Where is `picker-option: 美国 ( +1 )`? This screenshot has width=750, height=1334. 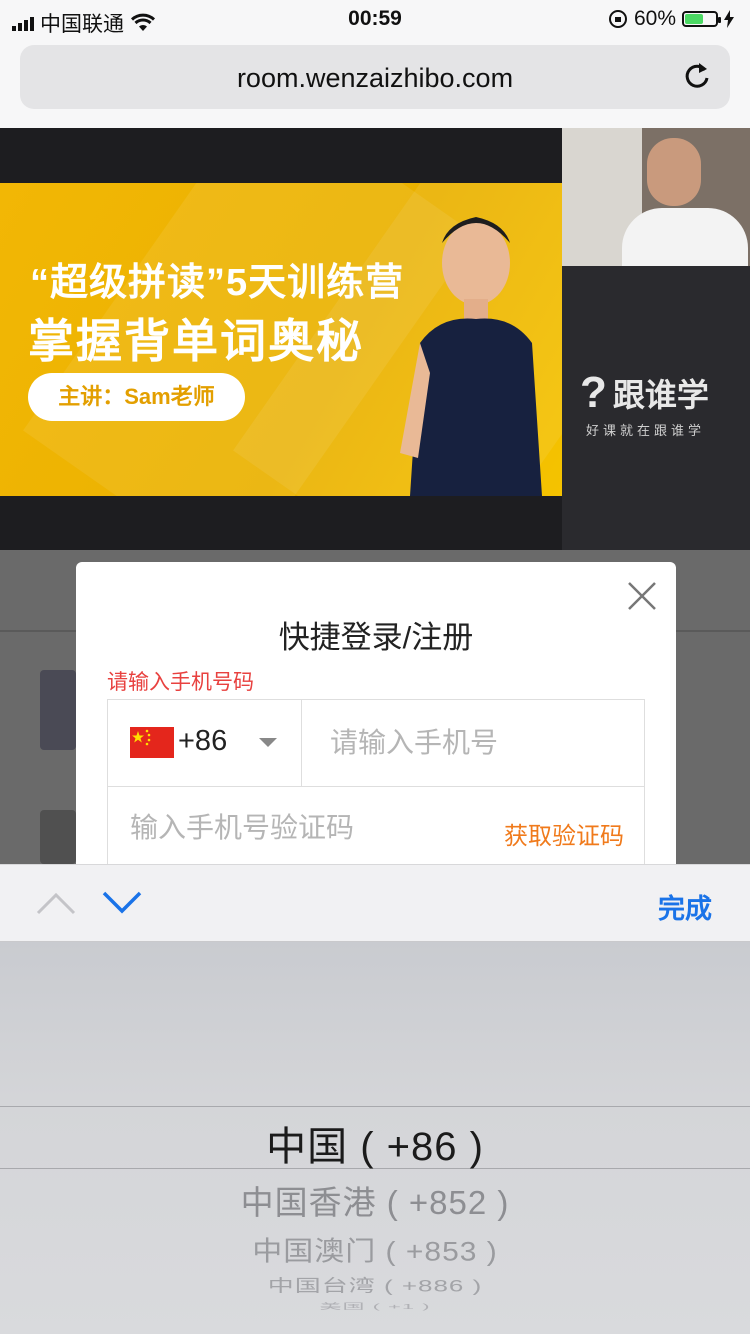 picker-option: 美国 ( +1 ) is located at coordinates (375, 1305).